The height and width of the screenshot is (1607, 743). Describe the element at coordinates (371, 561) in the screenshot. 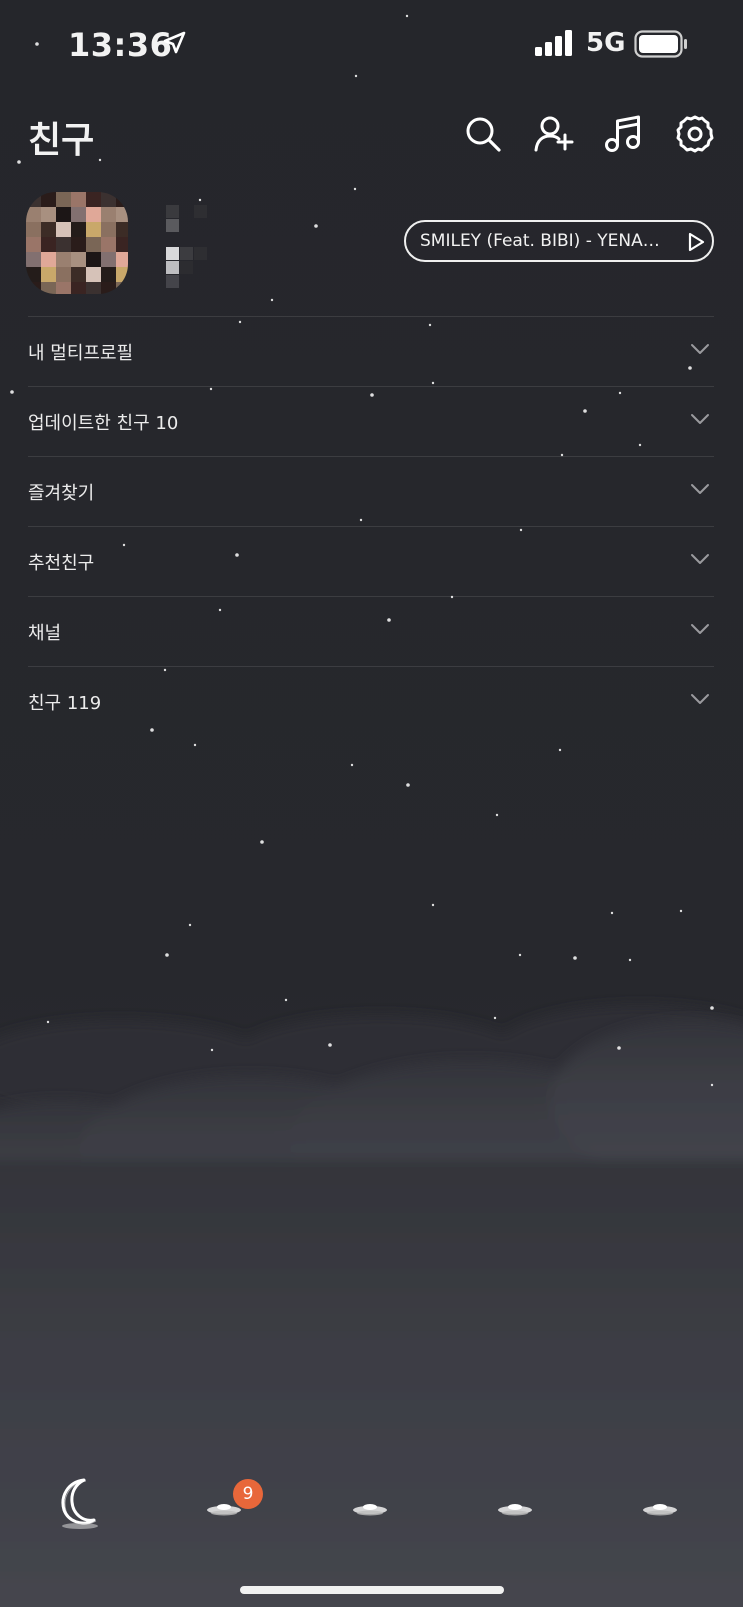

I see `section-recommended-friends: 추천친구` at that location.